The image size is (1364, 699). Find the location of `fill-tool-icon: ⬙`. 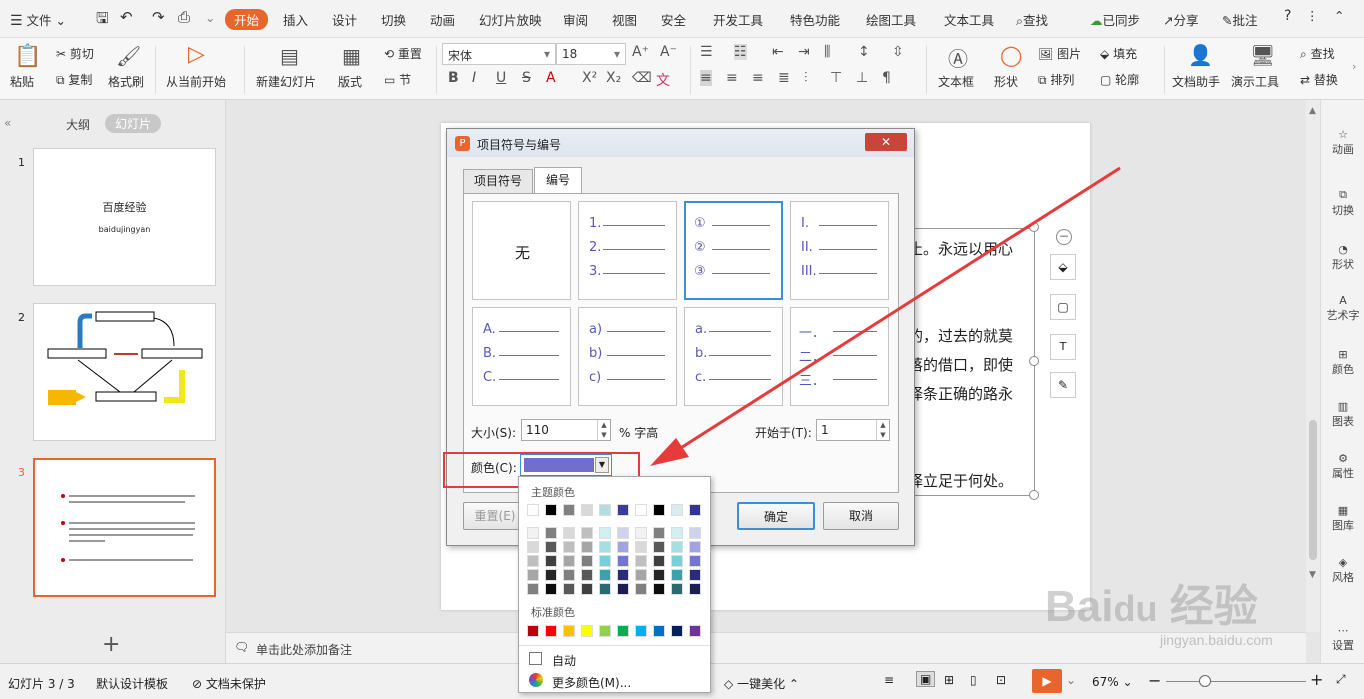

fill-tool-icon: ⬙ is located at coordinates (1063, 267).